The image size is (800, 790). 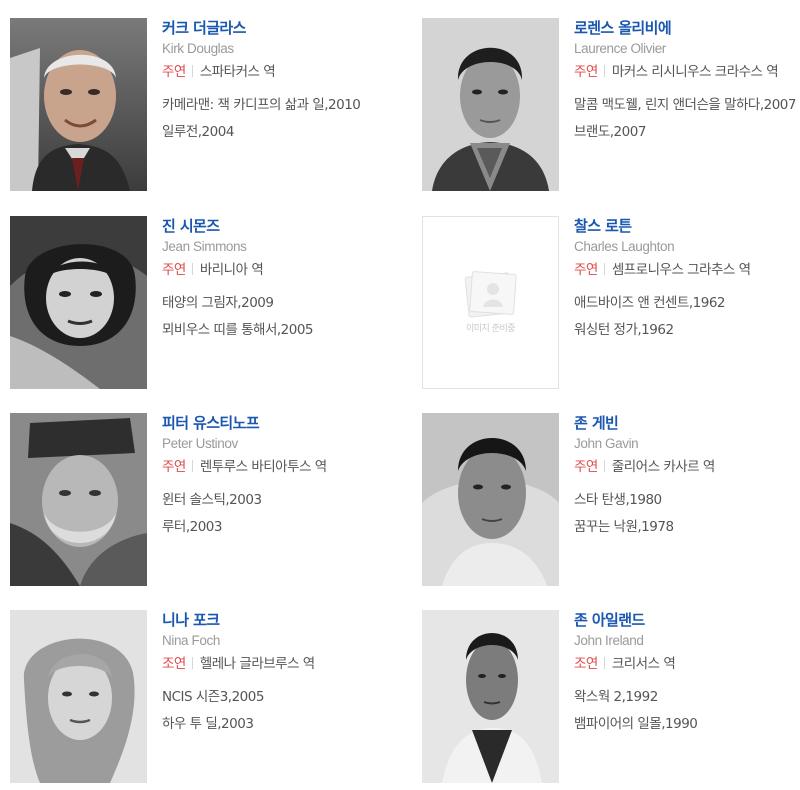 I want to click on role-name: 마커스 리시니우스 크라수스 역, so click(x=695, y=72).